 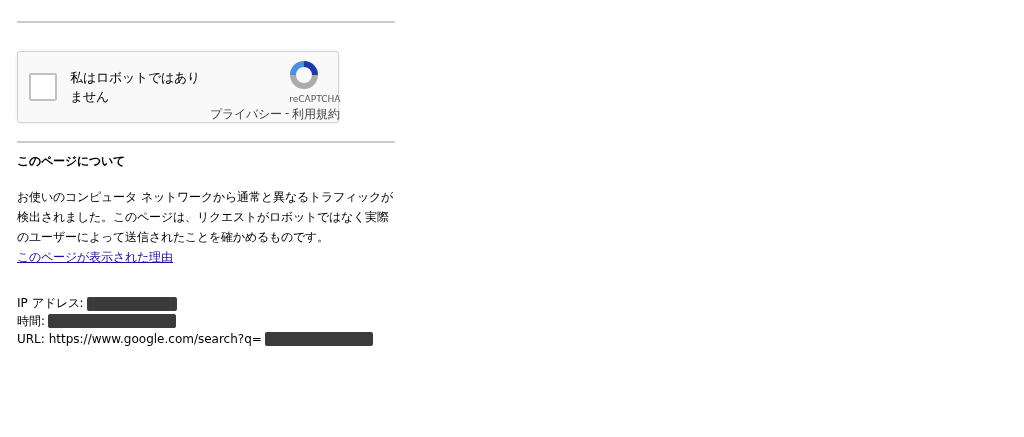 I want to click on checkbox-label: 私はロボットではありません, so click(x=135, y=87).